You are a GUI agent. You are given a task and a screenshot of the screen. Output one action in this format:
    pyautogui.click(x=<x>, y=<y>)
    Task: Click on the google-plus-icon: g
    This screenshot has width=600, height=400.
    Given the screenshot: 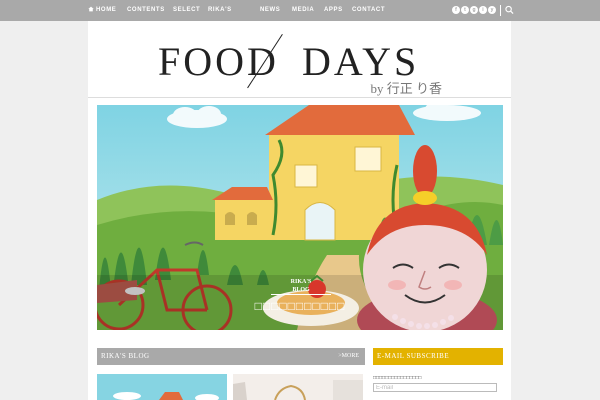 What is the action you would take?
    pyautogui.click(x=474, y=10)
    